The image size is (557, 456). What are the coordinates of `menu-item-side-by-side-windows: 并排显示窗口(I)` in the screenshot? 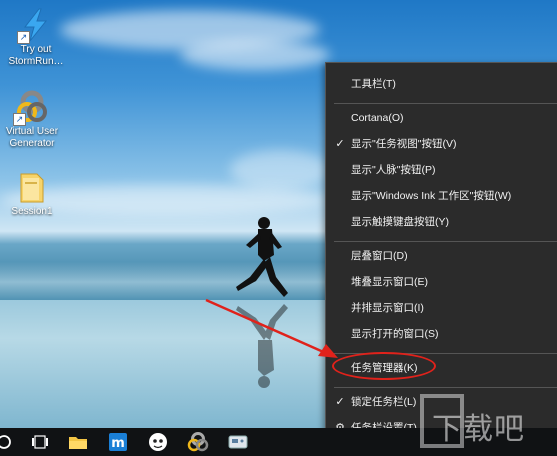 It's located at (441, 308).